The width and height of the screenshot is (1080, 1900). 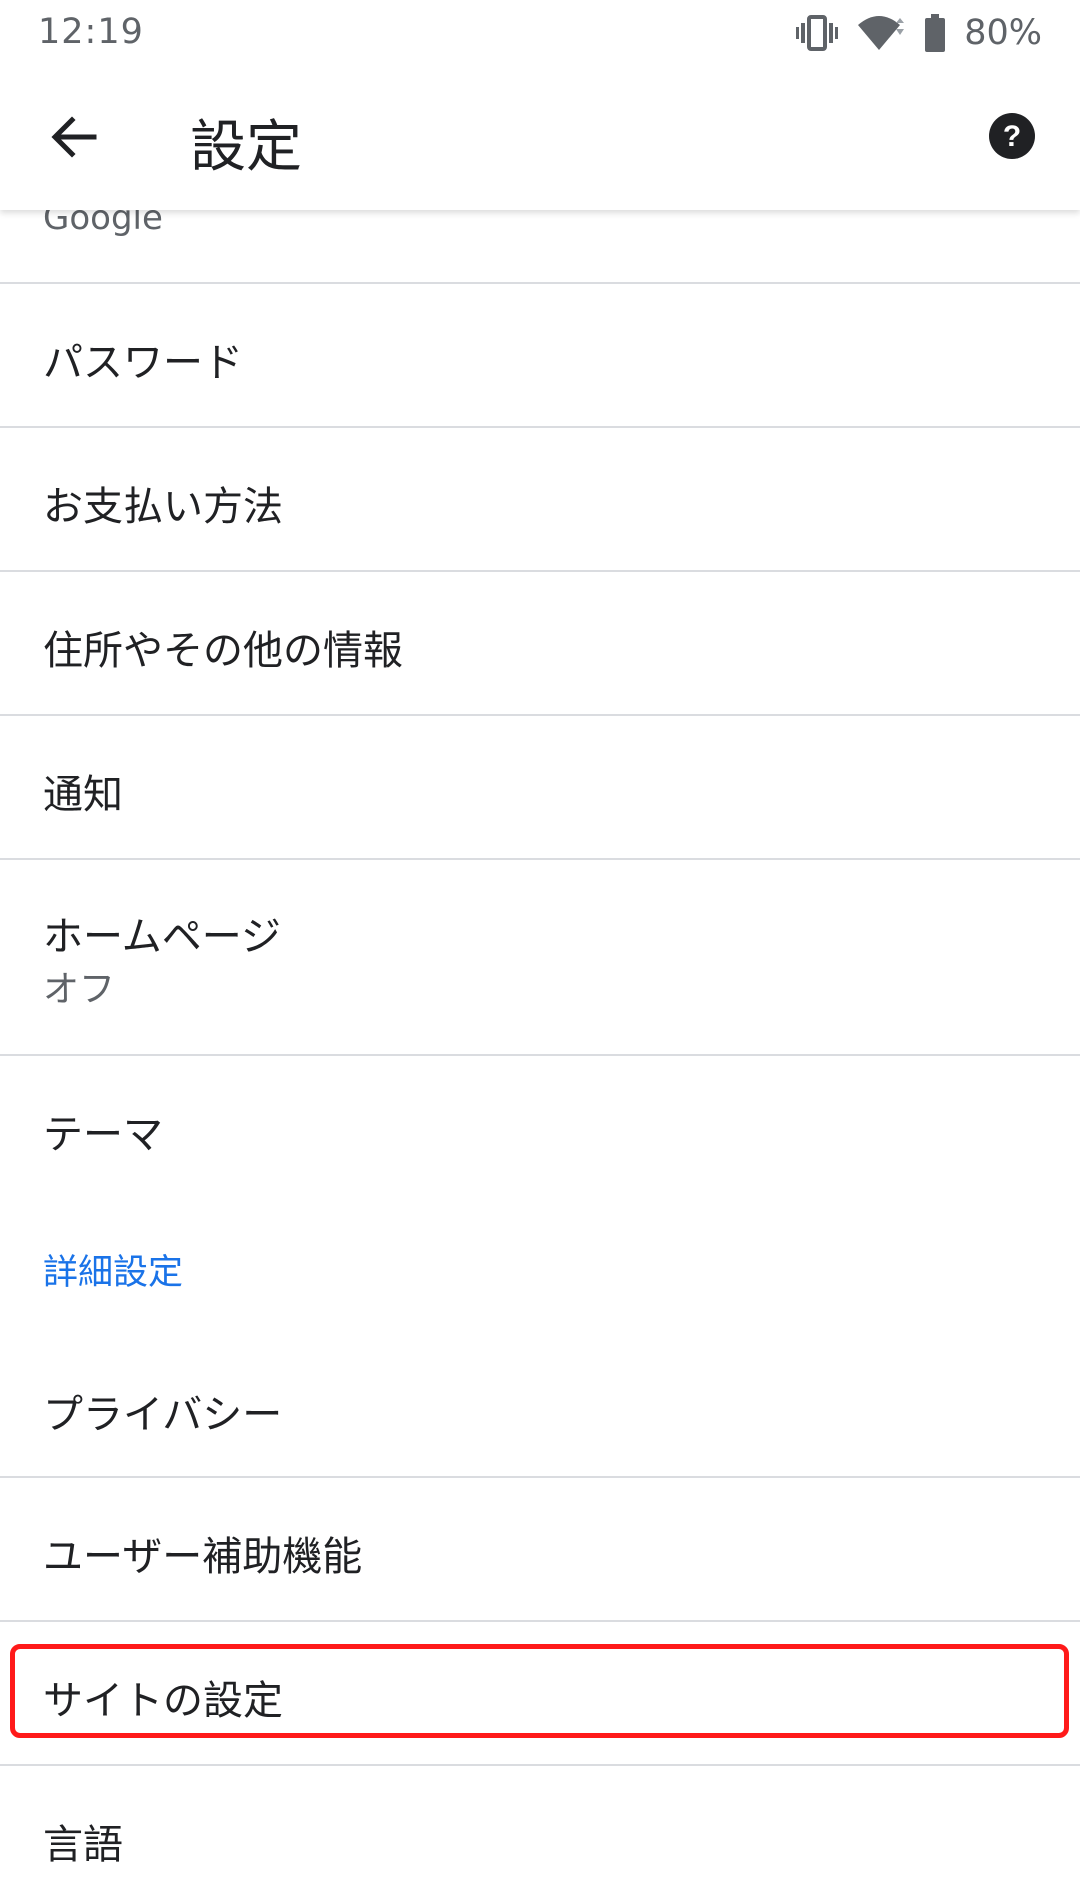 I want to click on list-item-accessibility: ユーザー補助機能, so click(x=540, y=1549).